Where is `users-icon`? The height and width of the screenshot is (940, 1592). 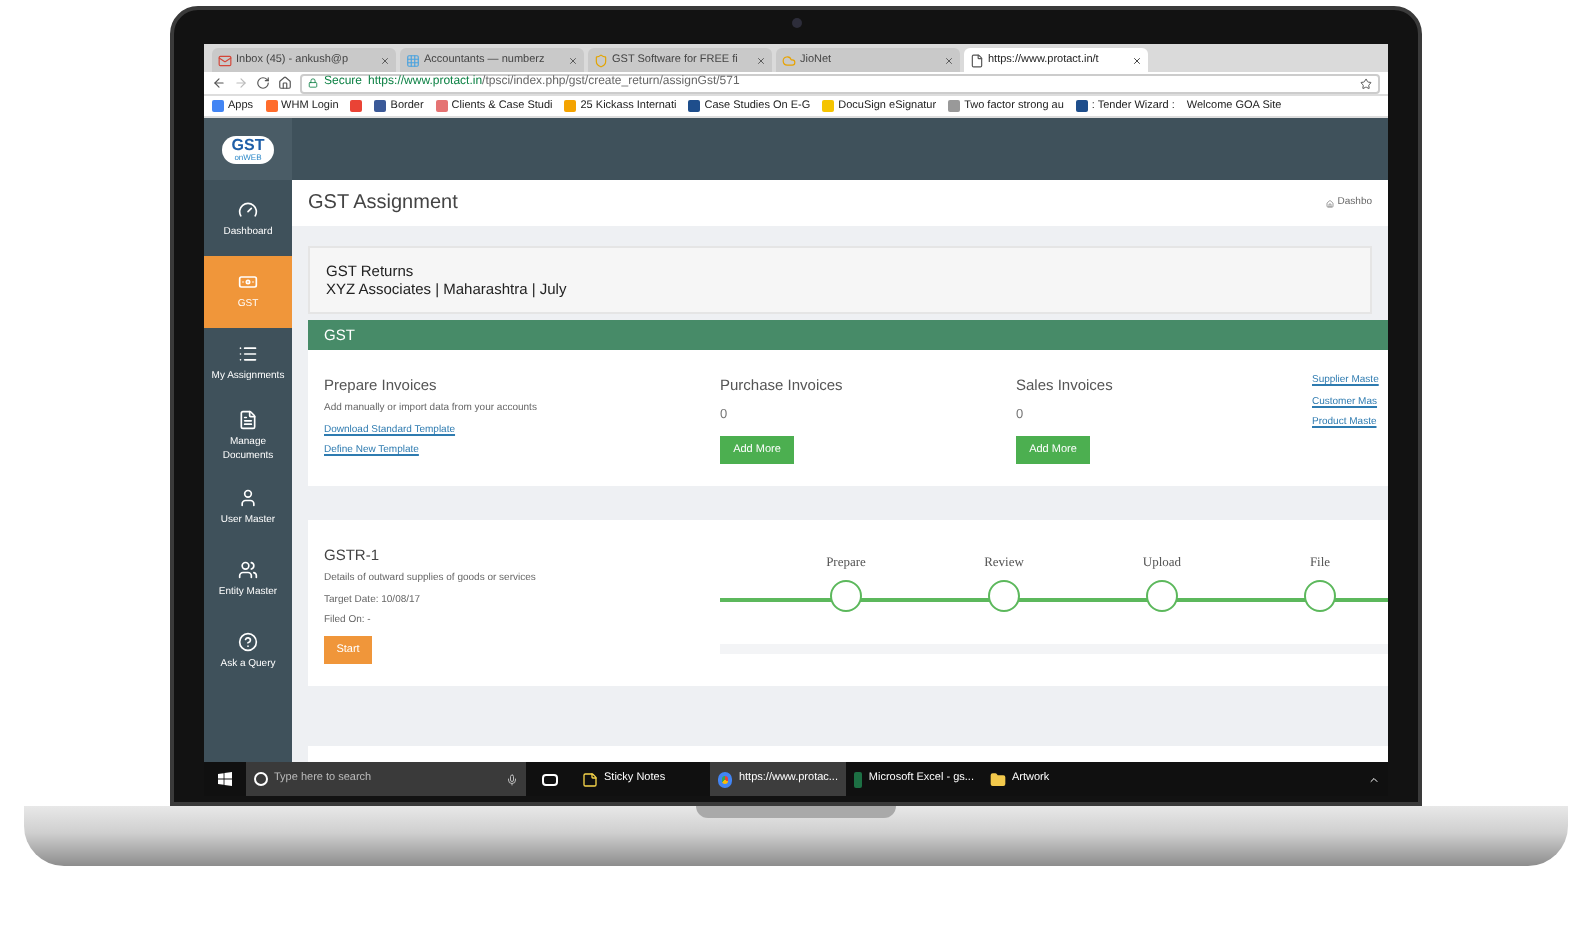 users-icon is located at coordinates (248, 570).